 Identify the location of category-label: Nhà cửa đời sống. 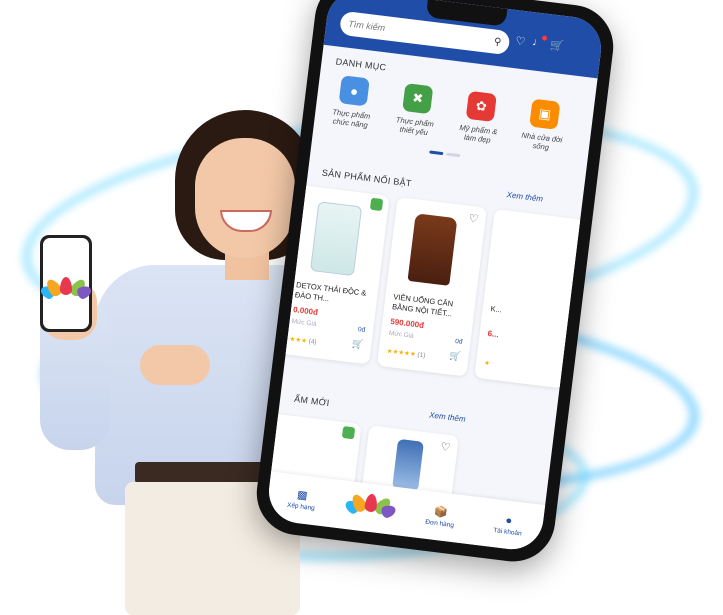
(542, 141).